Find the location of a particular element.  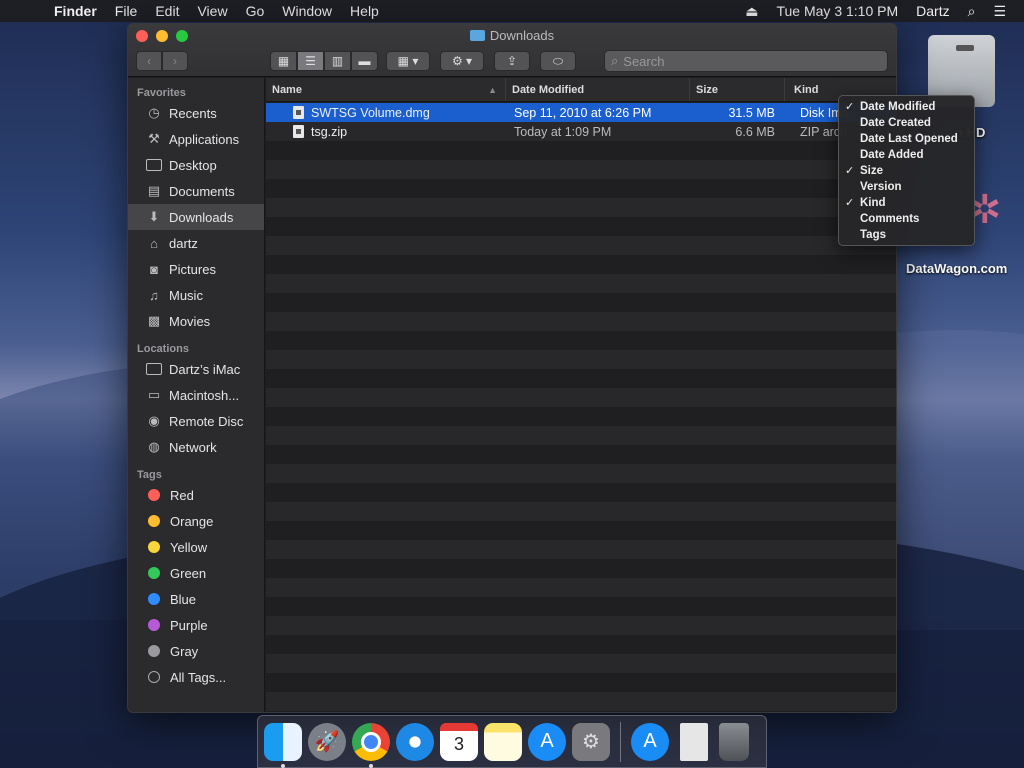

app-store-downloads-dock-icon: A is located at coordinates (650, 741).